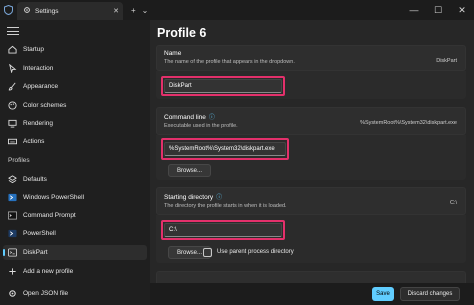 The width and height of the screenshot is (474, 305). What do you see at coordinates (173, 53) in the screenshot?
I see `name-setting-title: Name` at bounding box center [173, 53].